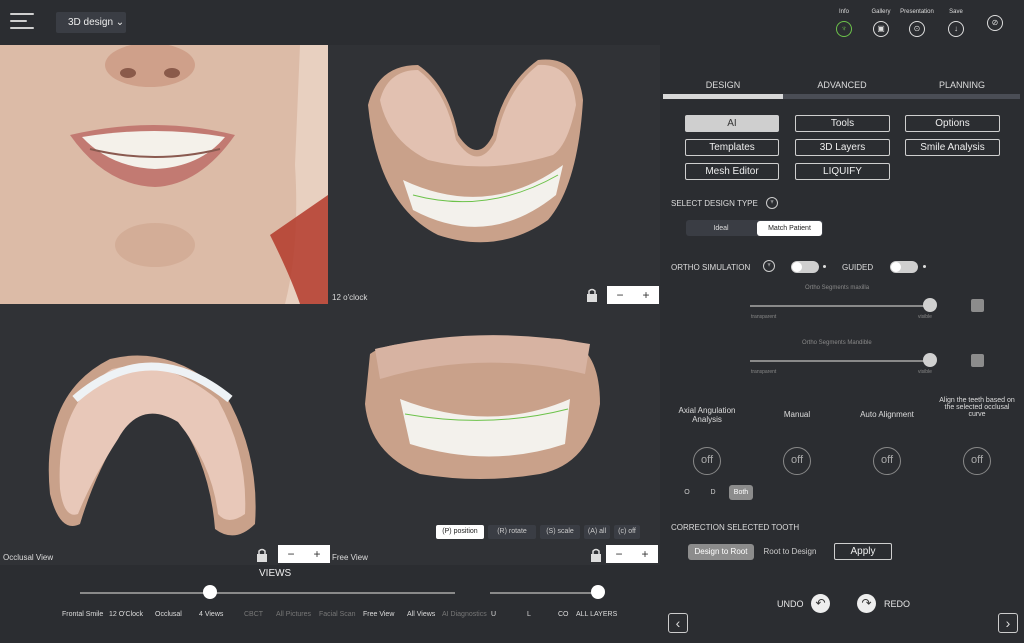 The width and height of the screenshot is (1024, 643). What do you see at coordinates (678, 623) in the screenshot?
I see `prev-arrow-icon: ‹` at bounding box center [678, 623].